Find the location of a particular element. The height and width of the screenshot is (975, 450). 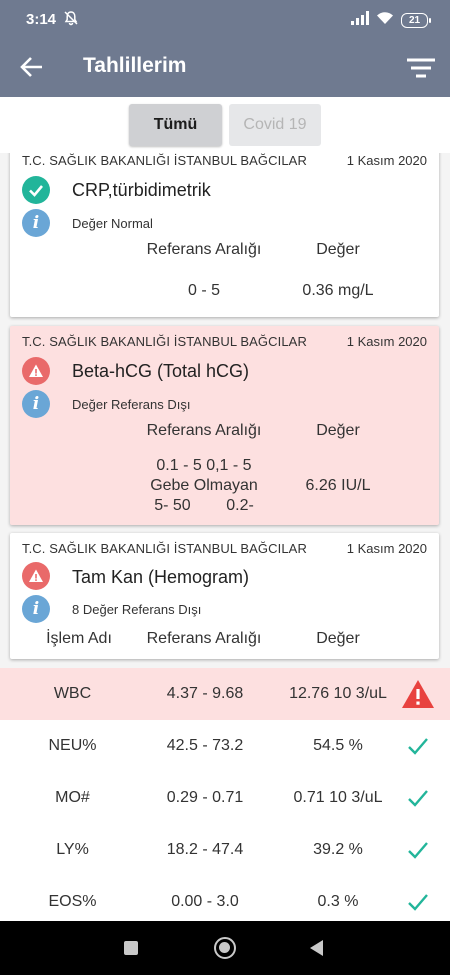

system-navigation-bar is located at coordinates (225, 948).